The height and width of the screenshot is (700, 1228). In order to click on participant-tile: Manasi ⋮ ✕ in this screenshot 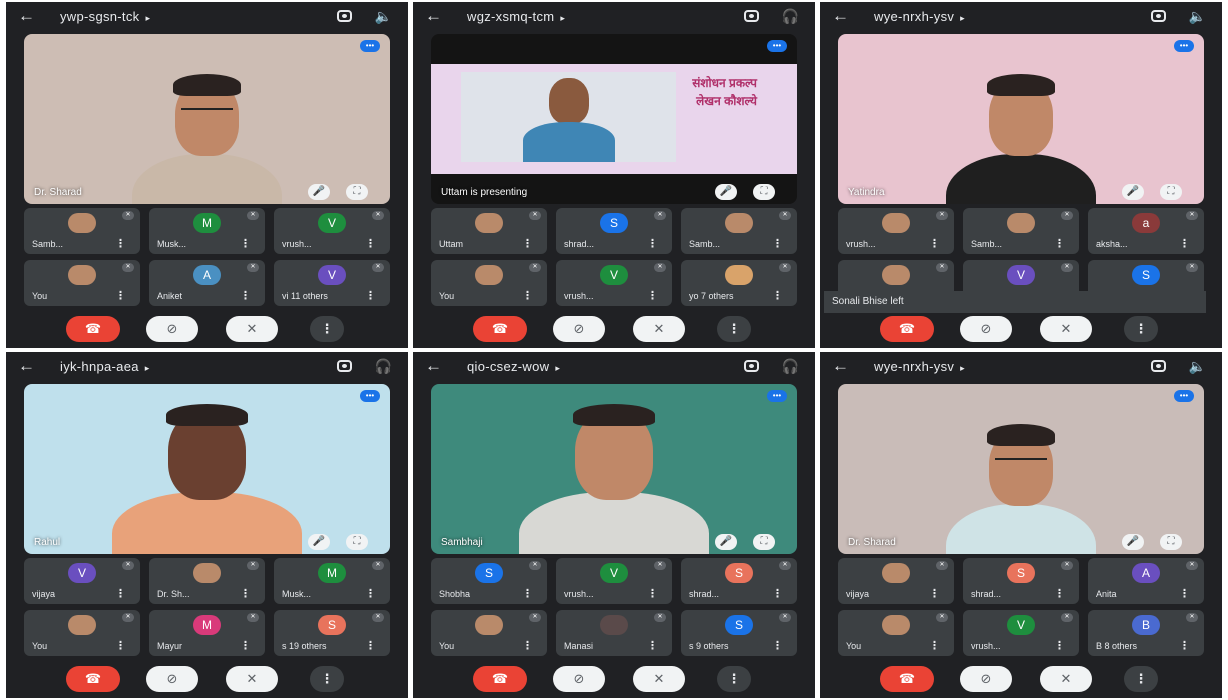, I will do `click(614, 633)`.